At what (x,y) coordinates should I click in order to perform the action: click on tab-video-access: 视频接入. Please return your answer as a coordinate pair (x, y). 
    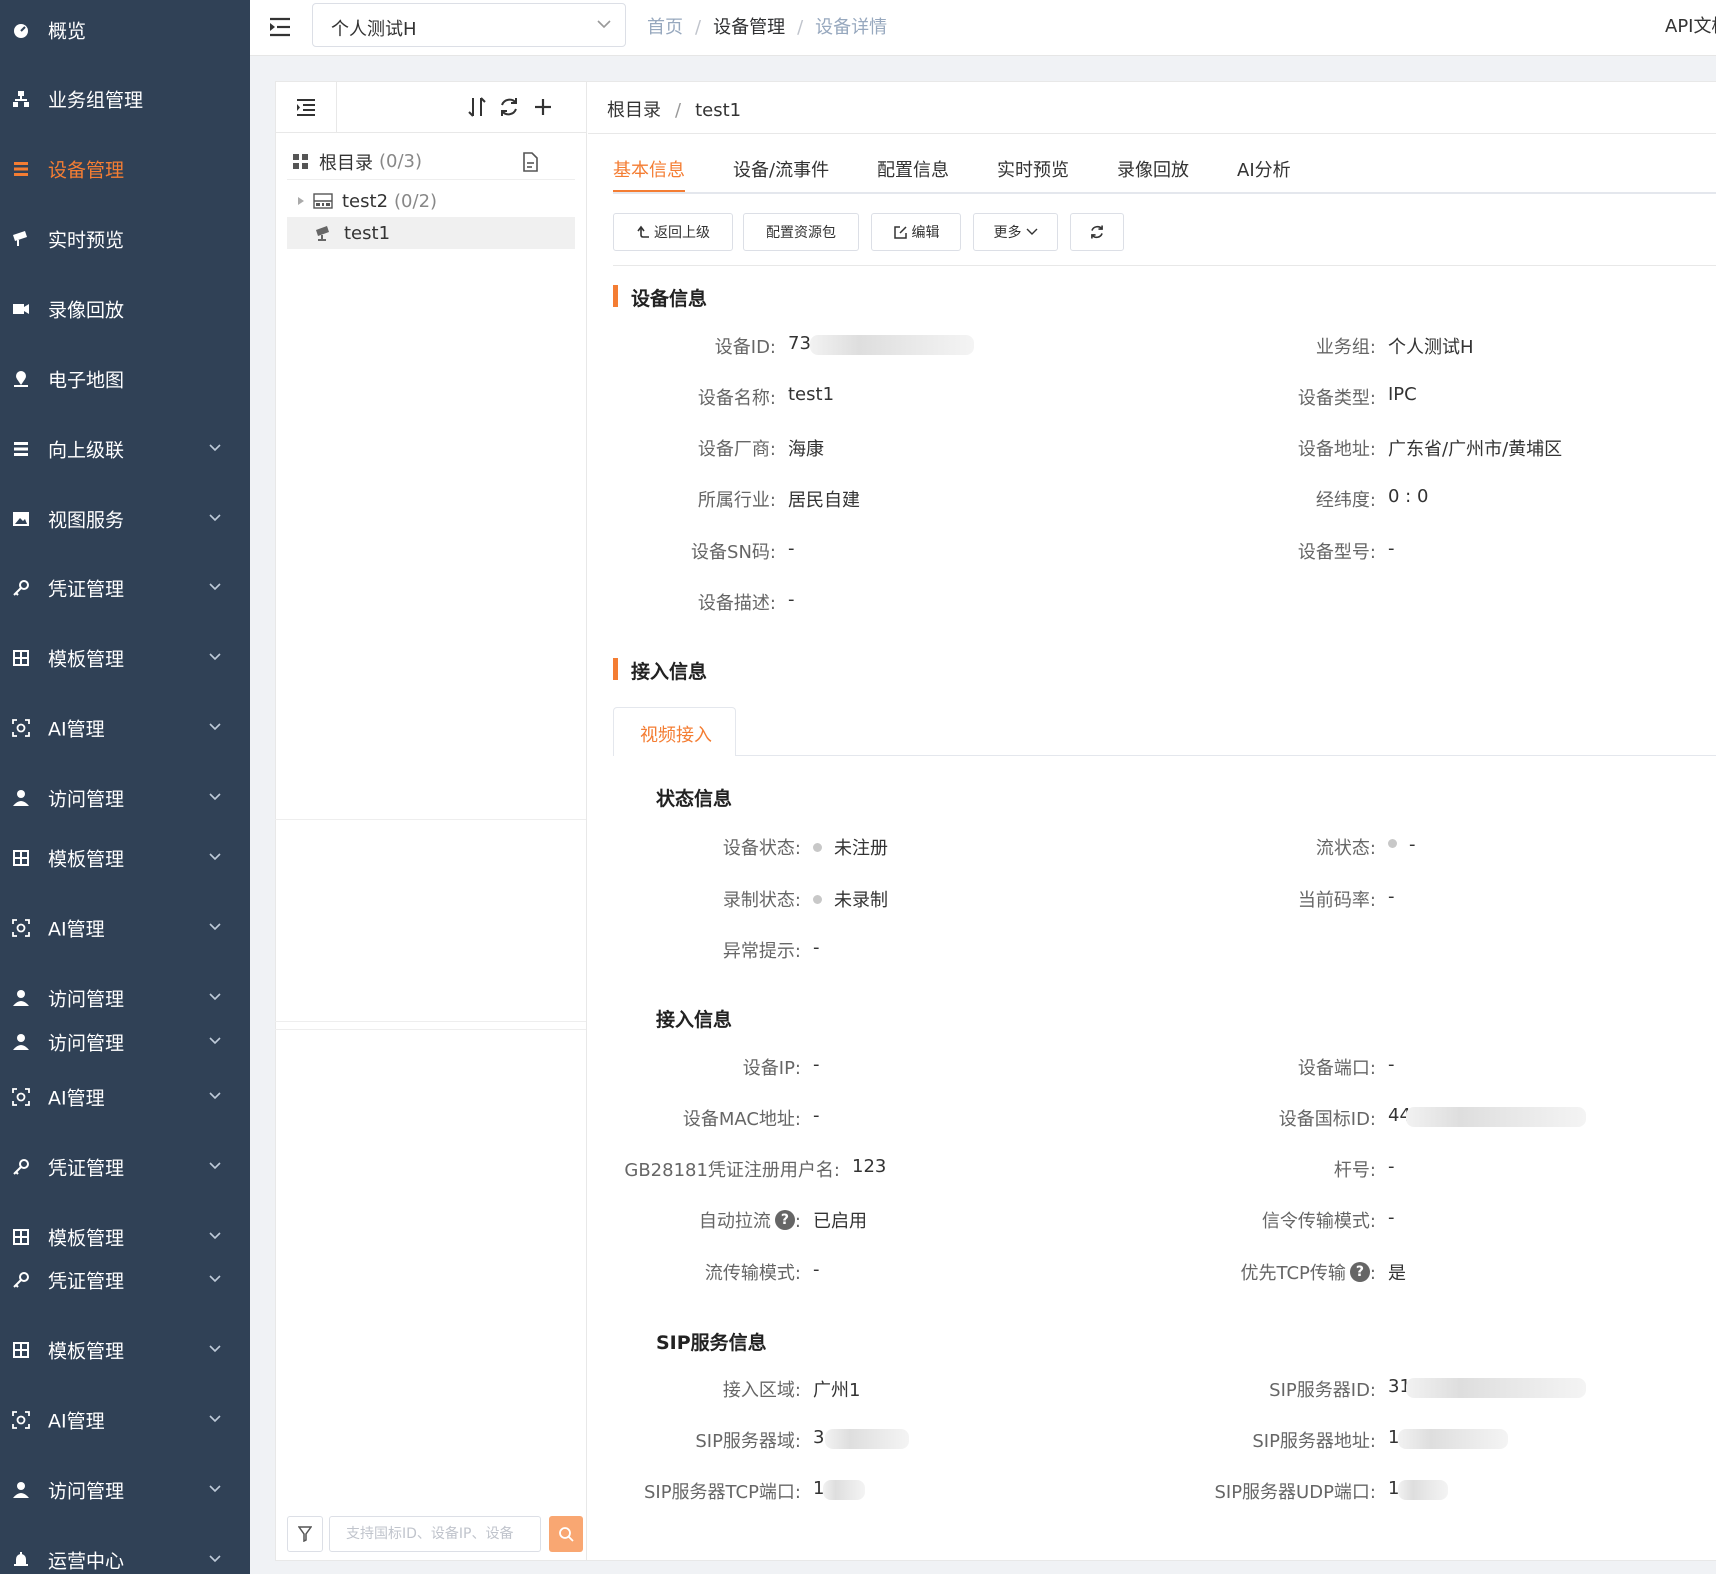
    Looking at the image, I should click on (674, 731).